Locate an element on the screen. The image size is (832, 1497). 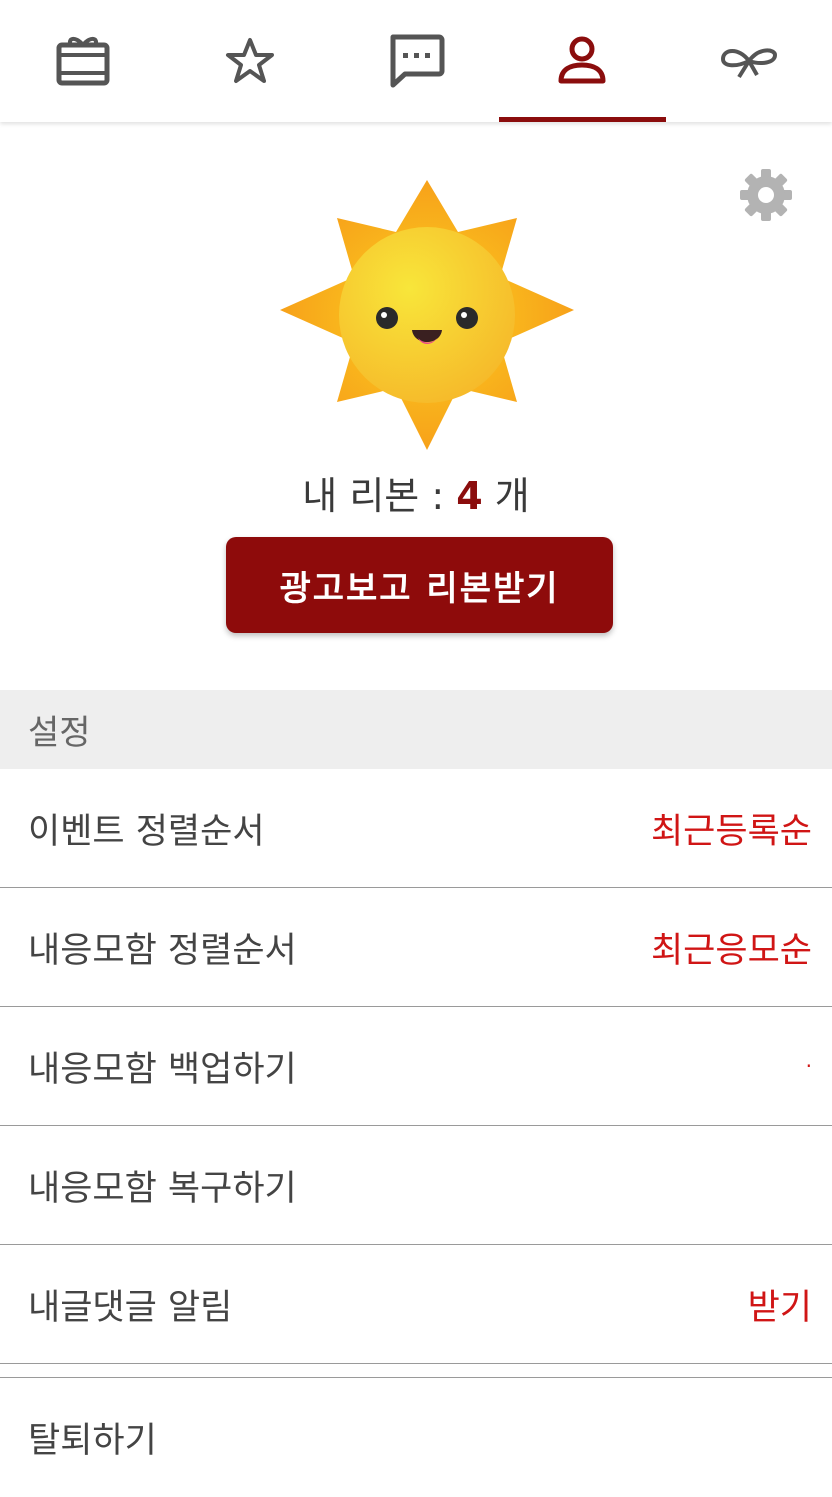
tab-profile is located at coordinates (583, 61).